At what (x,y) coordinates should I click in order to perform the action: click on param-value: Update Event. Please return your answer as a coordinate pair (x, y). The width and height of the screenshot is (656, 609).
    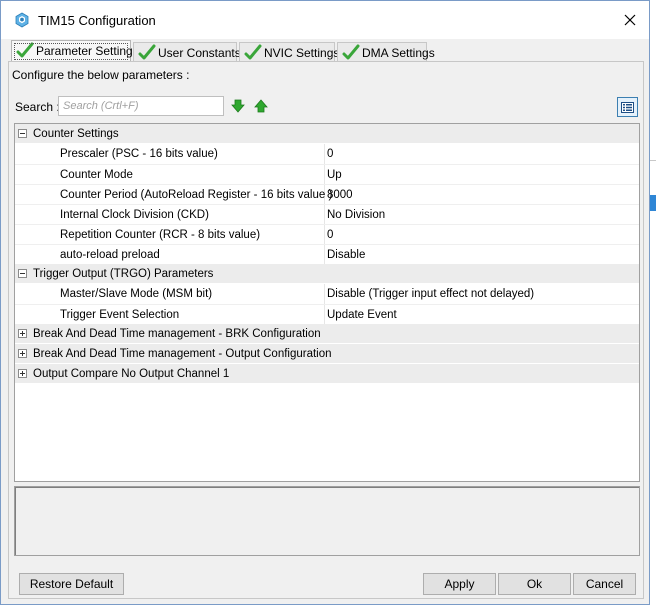
    Looking at the image, I should click on (362, 315).